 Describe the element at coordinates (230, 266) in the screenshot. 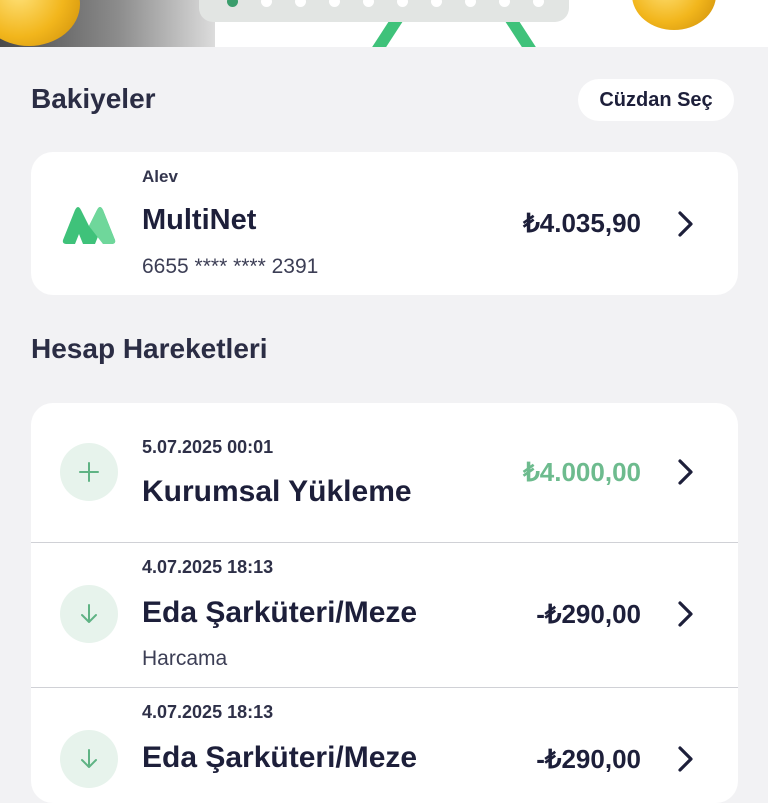

I see `card-number: 6655 **** **** 2391` at that location.